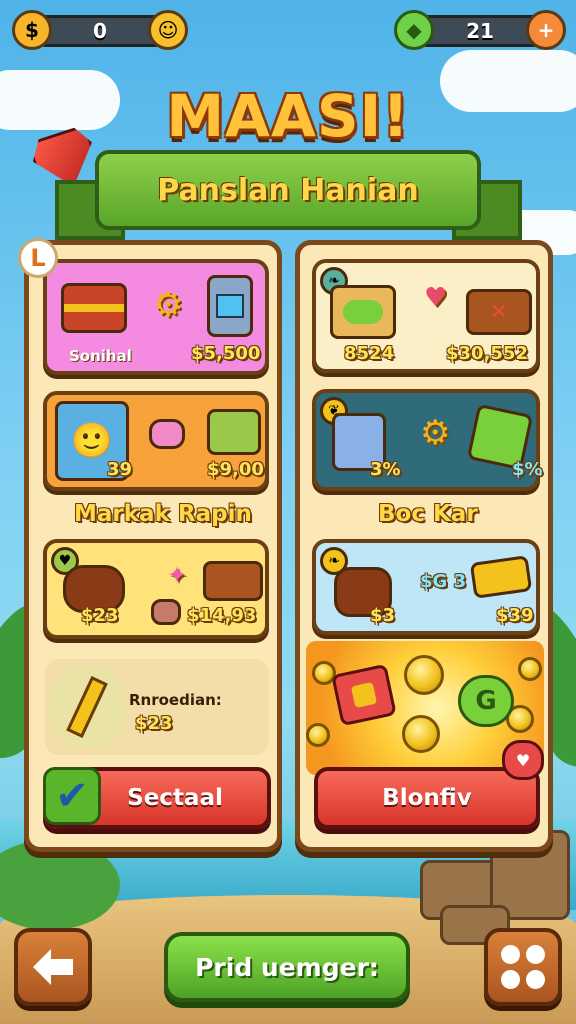  What do you see at coordinates (501, 577) in the screenshot?
I see `gold-bars-icon` at bounding box center [501, 577].